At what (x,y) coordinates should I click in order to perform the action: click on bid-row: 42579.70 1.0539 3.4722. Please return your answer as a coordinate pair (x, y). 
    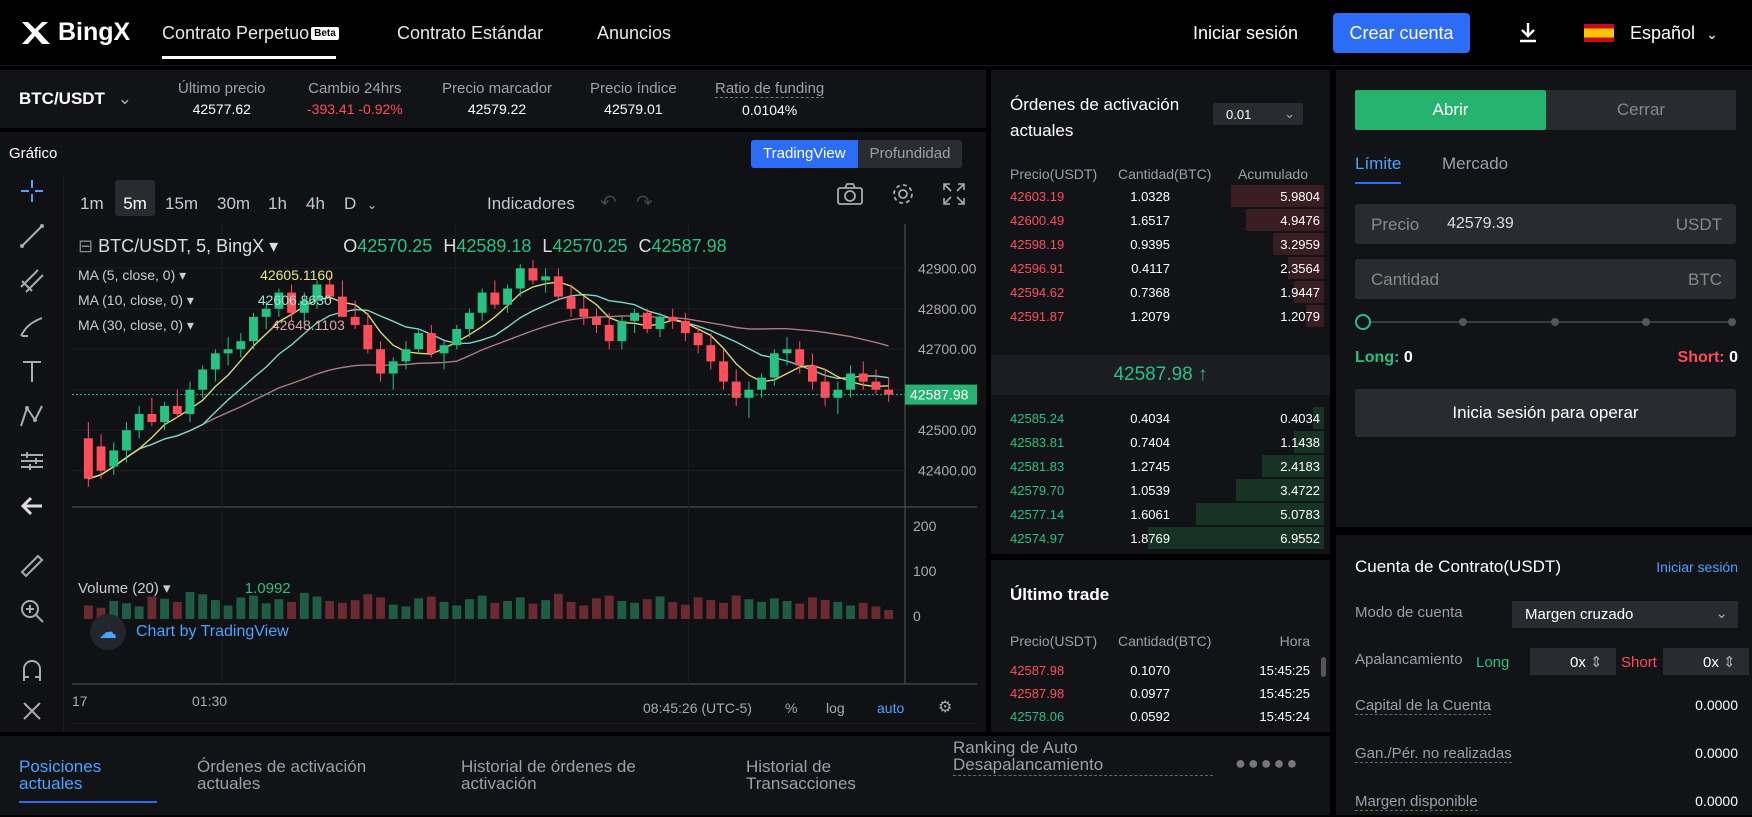
    Looking at the image, I should click on (1160, 490).